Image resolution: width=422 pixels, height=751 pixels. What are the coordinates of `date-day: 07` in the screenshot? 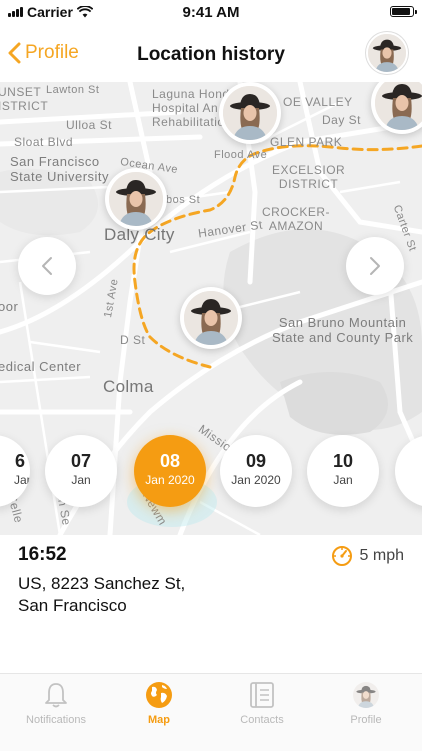 It's located at (81, 461).